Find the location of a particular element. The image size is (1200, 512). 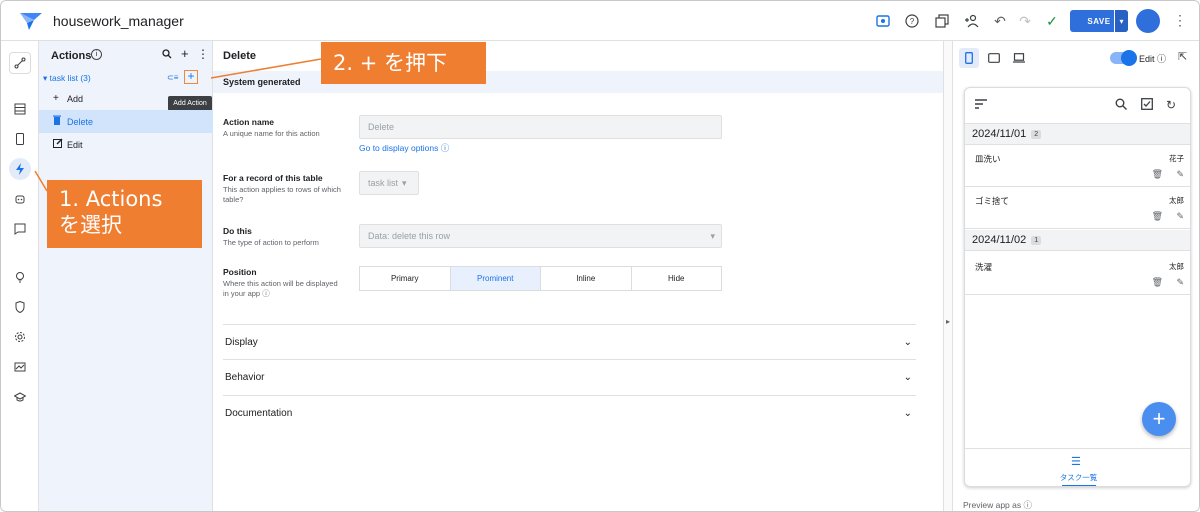

trash-icon is located at coordinates (60, 121).